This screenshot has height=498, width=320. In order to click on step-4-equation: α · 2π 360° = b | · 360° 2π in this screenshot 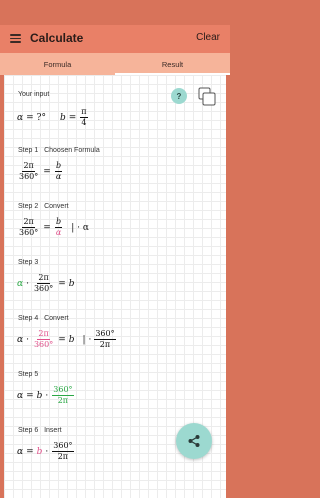, I will do `click(67, 339)`.